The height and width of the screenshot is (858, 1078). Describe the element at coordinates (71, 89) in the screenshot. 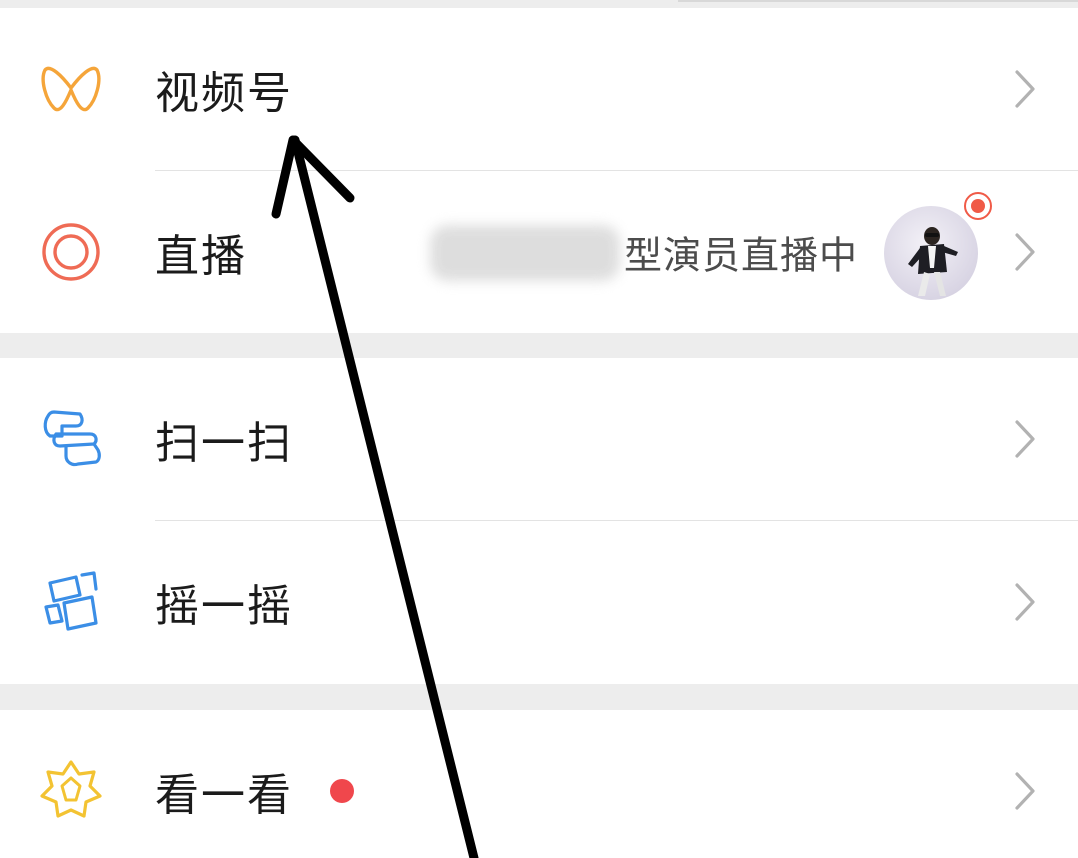

I see `channels-butterfly-icon` at that location.